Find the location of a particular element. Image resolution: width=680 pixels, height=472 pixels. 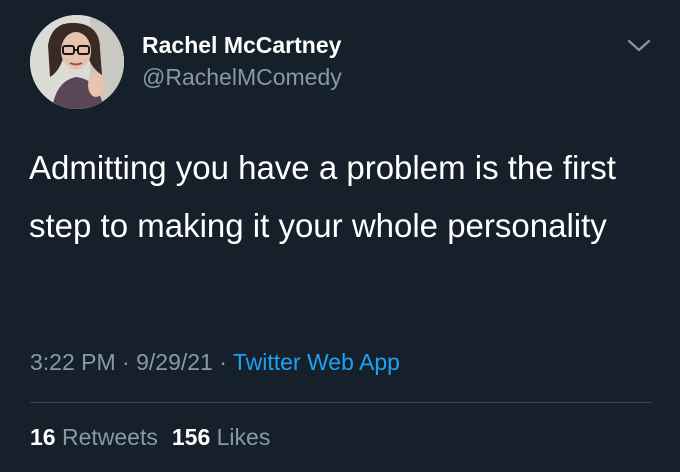

tweet-metadata: 3:22 PM · 9/29/21 · Twitter Web App is located at coordinates (215, 362).